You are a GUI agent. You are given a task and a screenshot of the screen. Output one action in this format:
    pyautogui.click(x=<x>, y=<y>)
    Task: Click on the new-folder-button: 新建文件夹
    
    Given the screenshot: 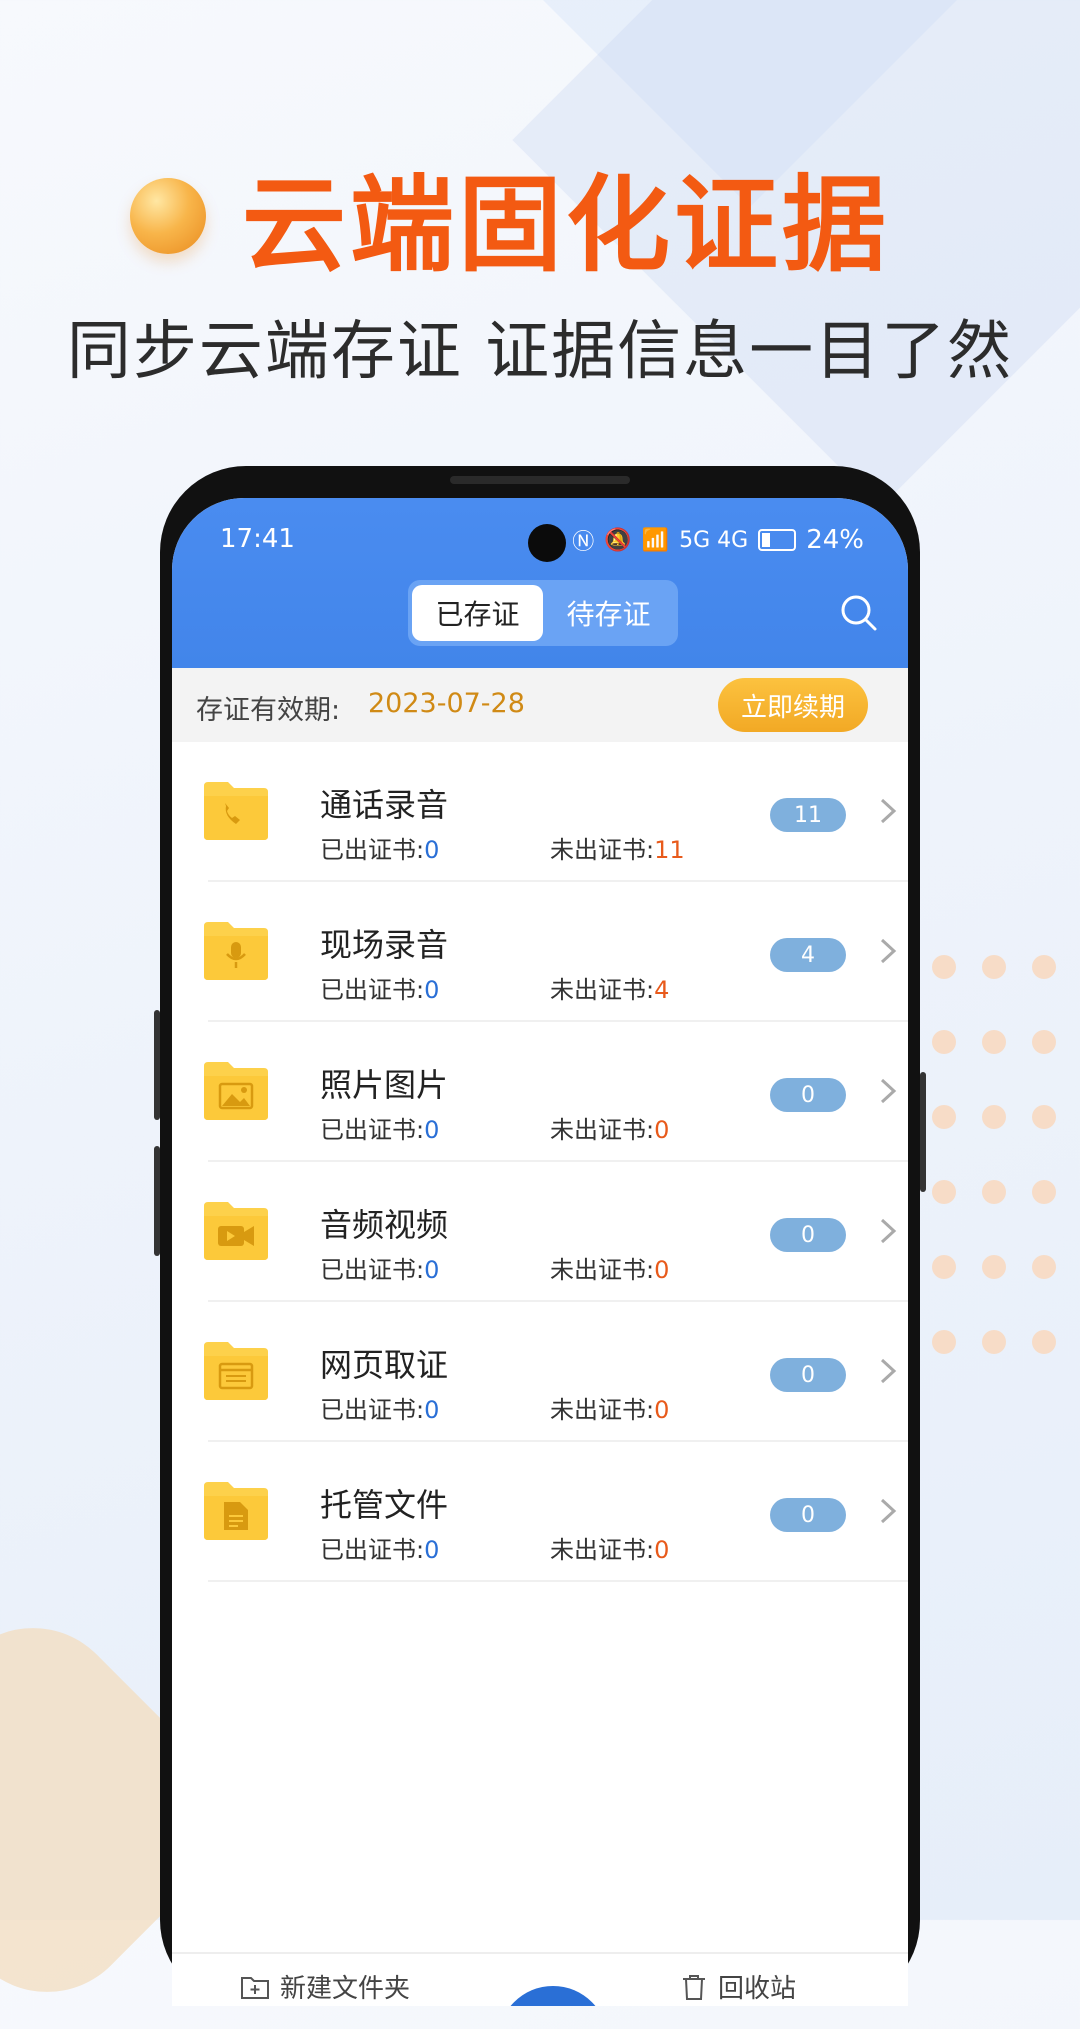 What is the action you would take?
    pyautogui.click(x=325, y=1986)
    